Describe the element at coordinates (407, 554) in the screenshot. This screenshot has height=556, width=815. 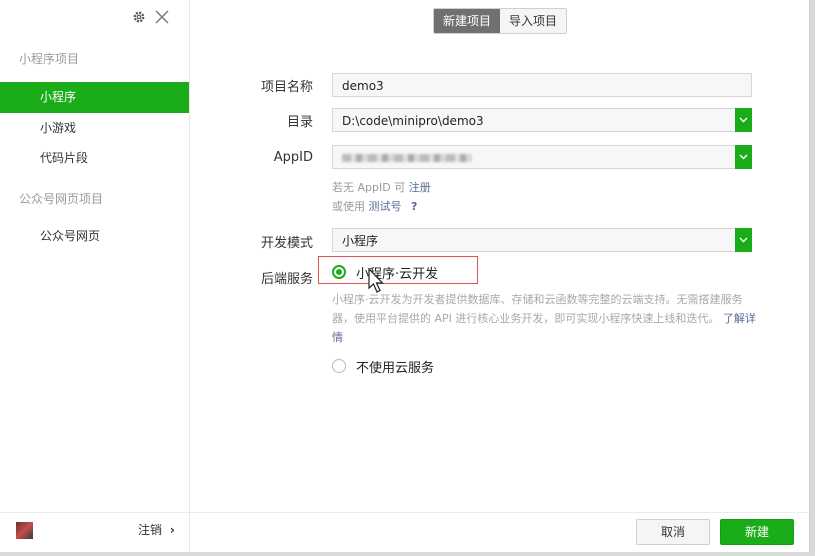
I see `taskbar-edge` at that location.